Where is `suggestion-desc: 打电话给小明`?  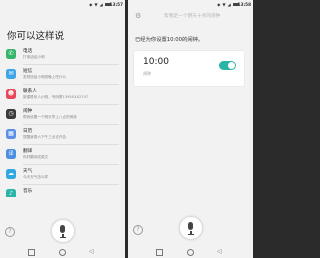 suggestion-desc: 打电话给小明 is located at coordinates (34, 57).